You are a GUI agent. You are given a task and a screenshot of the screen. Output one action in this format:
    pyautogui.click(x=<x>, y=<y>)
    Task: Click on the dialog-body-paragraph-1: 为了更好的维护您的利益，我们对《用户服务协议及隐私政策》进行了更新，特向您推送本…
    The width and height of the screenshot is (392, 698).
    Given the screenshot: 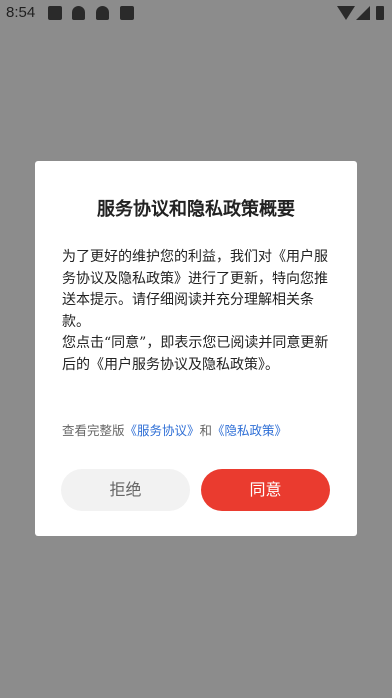 What is the action you would take?
    pyautogui.click(x=195, y=289)
    